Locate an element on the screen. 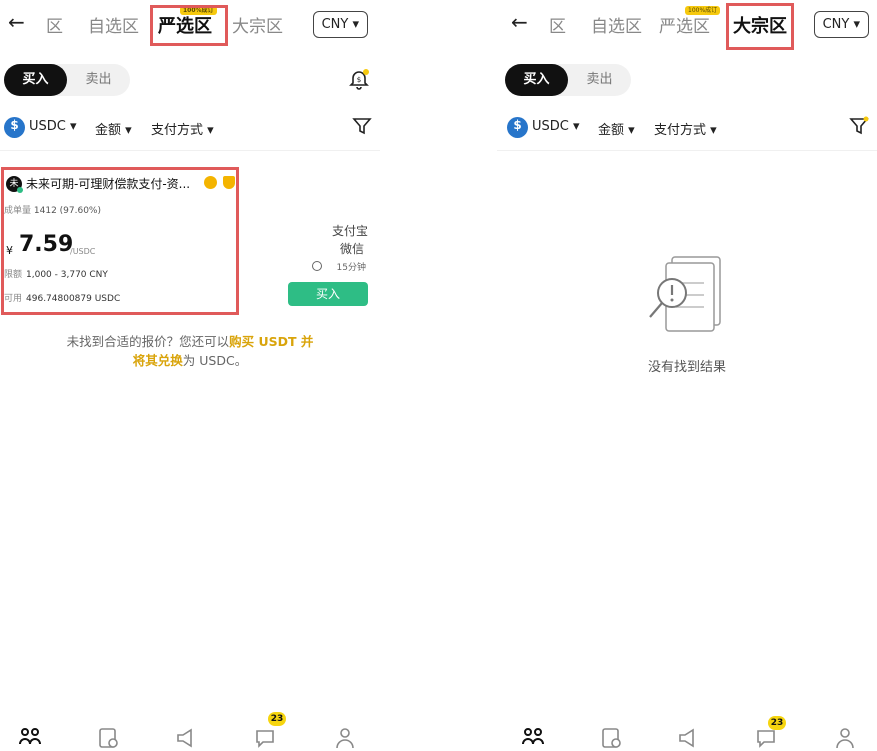 The width and height of the screenshot is (877, 751). payment-alipay: 支付宝 is located at coordinates (349, 231).